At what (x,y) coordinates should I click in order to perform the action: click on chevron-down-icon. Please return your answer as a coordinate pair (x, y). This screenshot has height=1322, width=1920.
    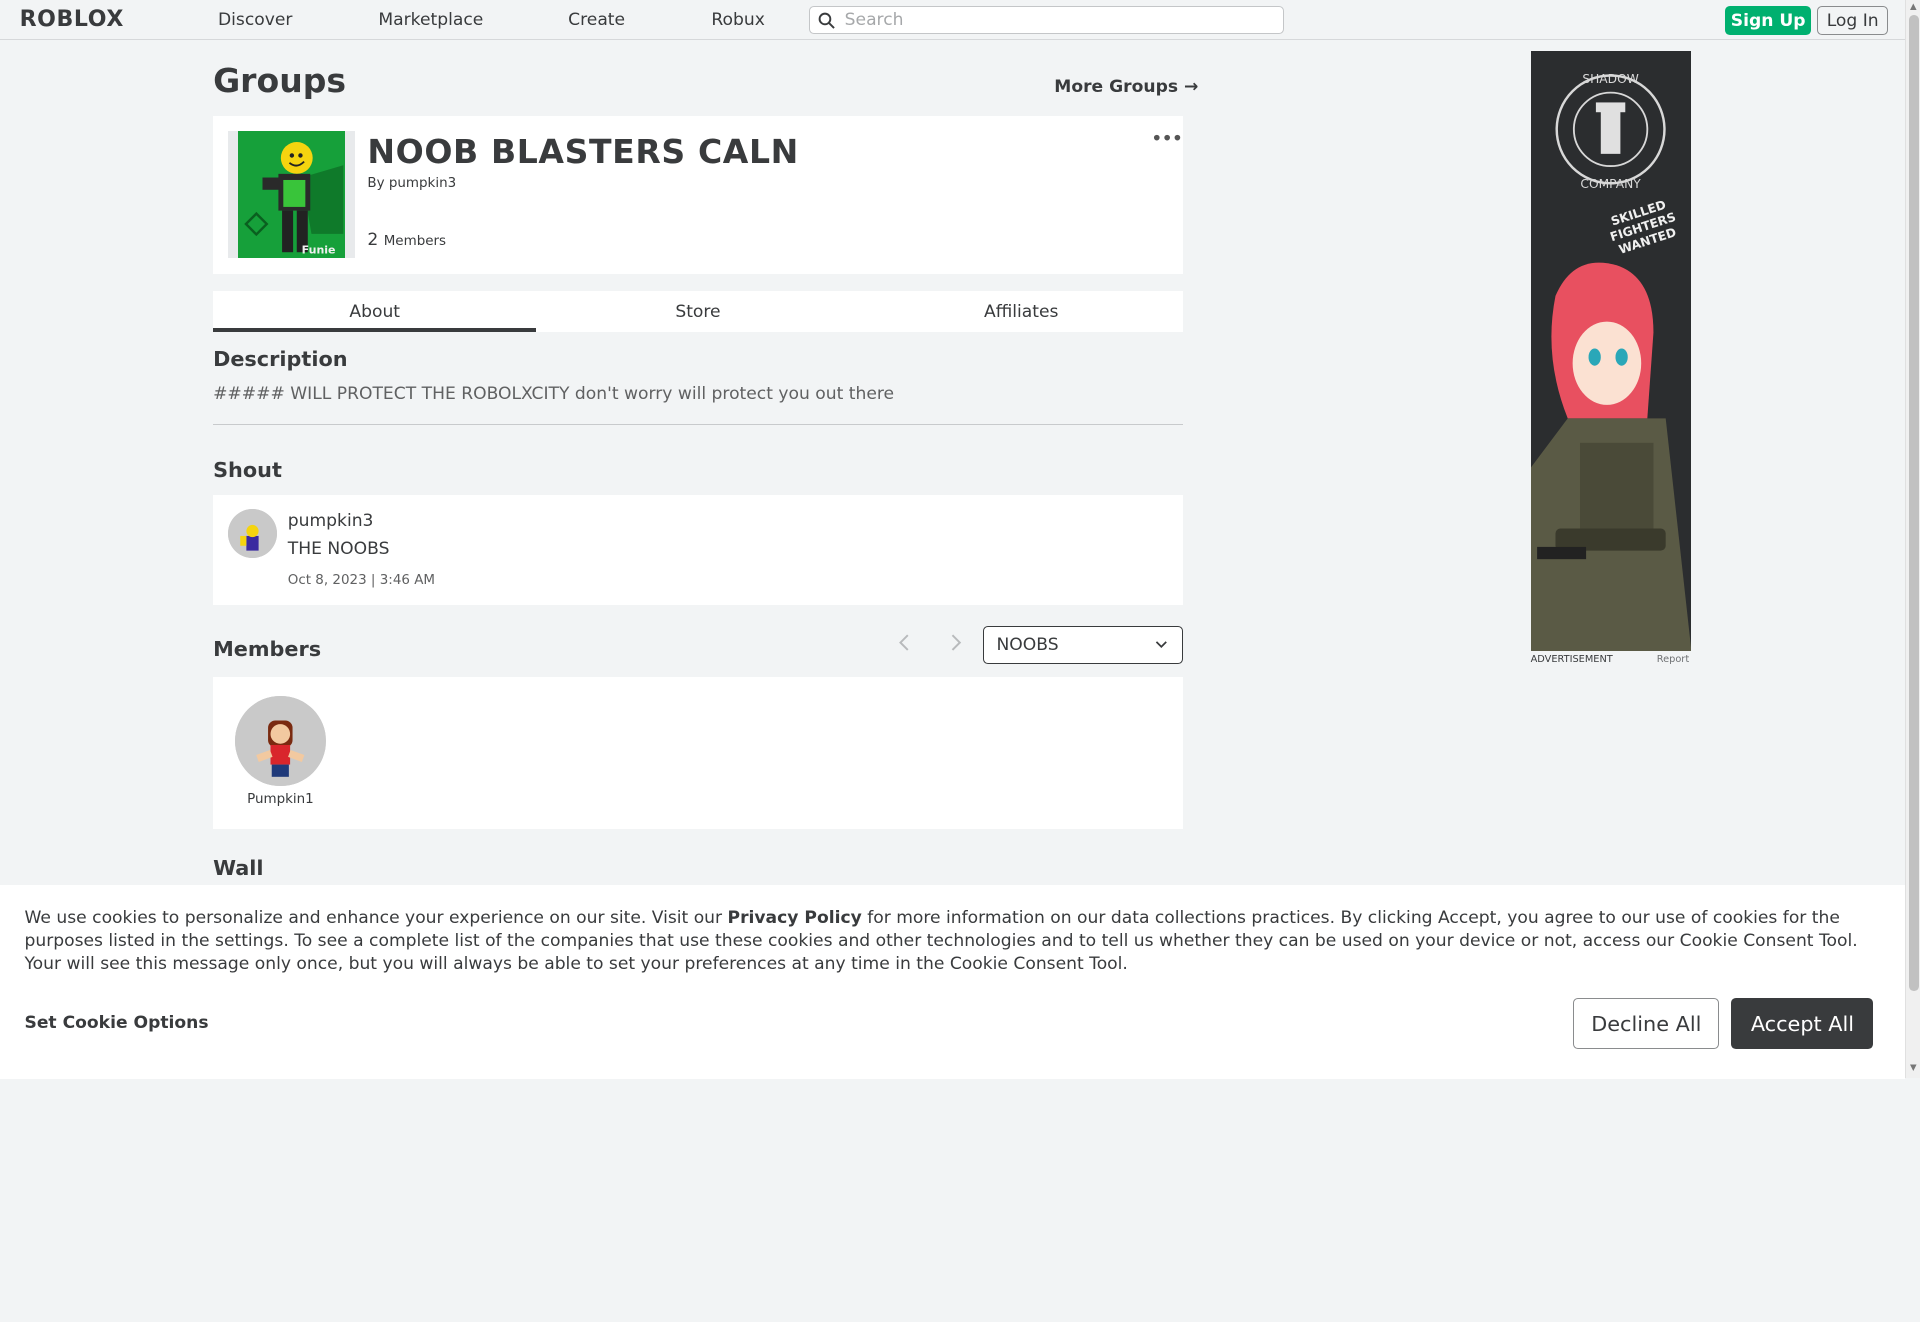
    Looking at the image, I should click on (1161, 644).